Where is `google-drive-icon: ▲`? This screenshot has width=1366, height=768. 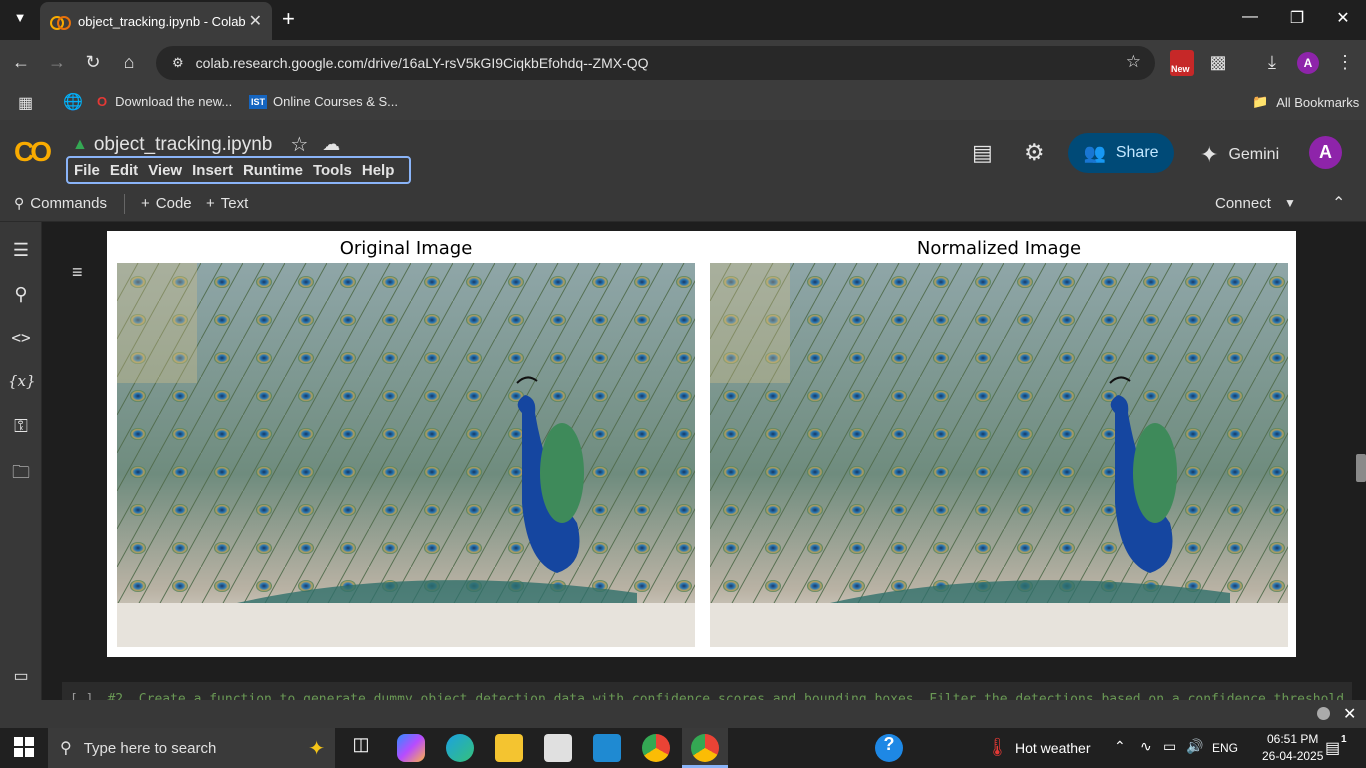 google-drive-icon: ▲ is located at coordinates (80, 144).